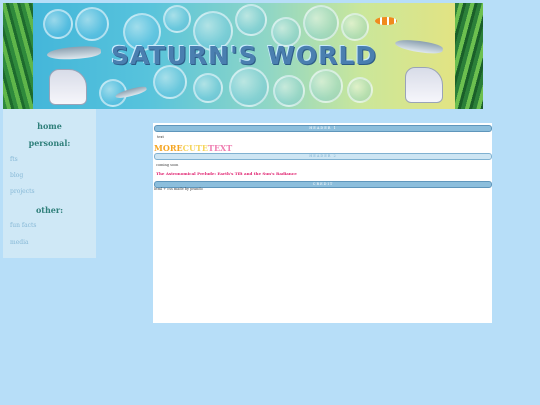 The image size is (540, 405). Describe the element at coordinates (13, 175) in the screenshot. I see `sidebar-item-blog: blog` at that location.